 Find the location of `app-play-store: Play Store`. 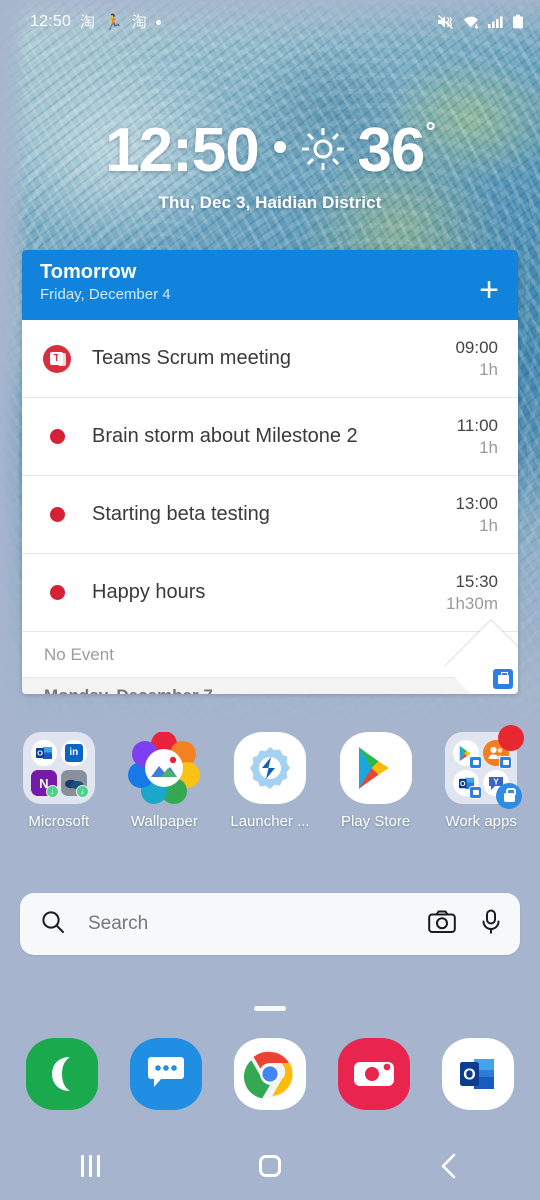

app-play-store: Play Store is located at coordinates (376, 781).